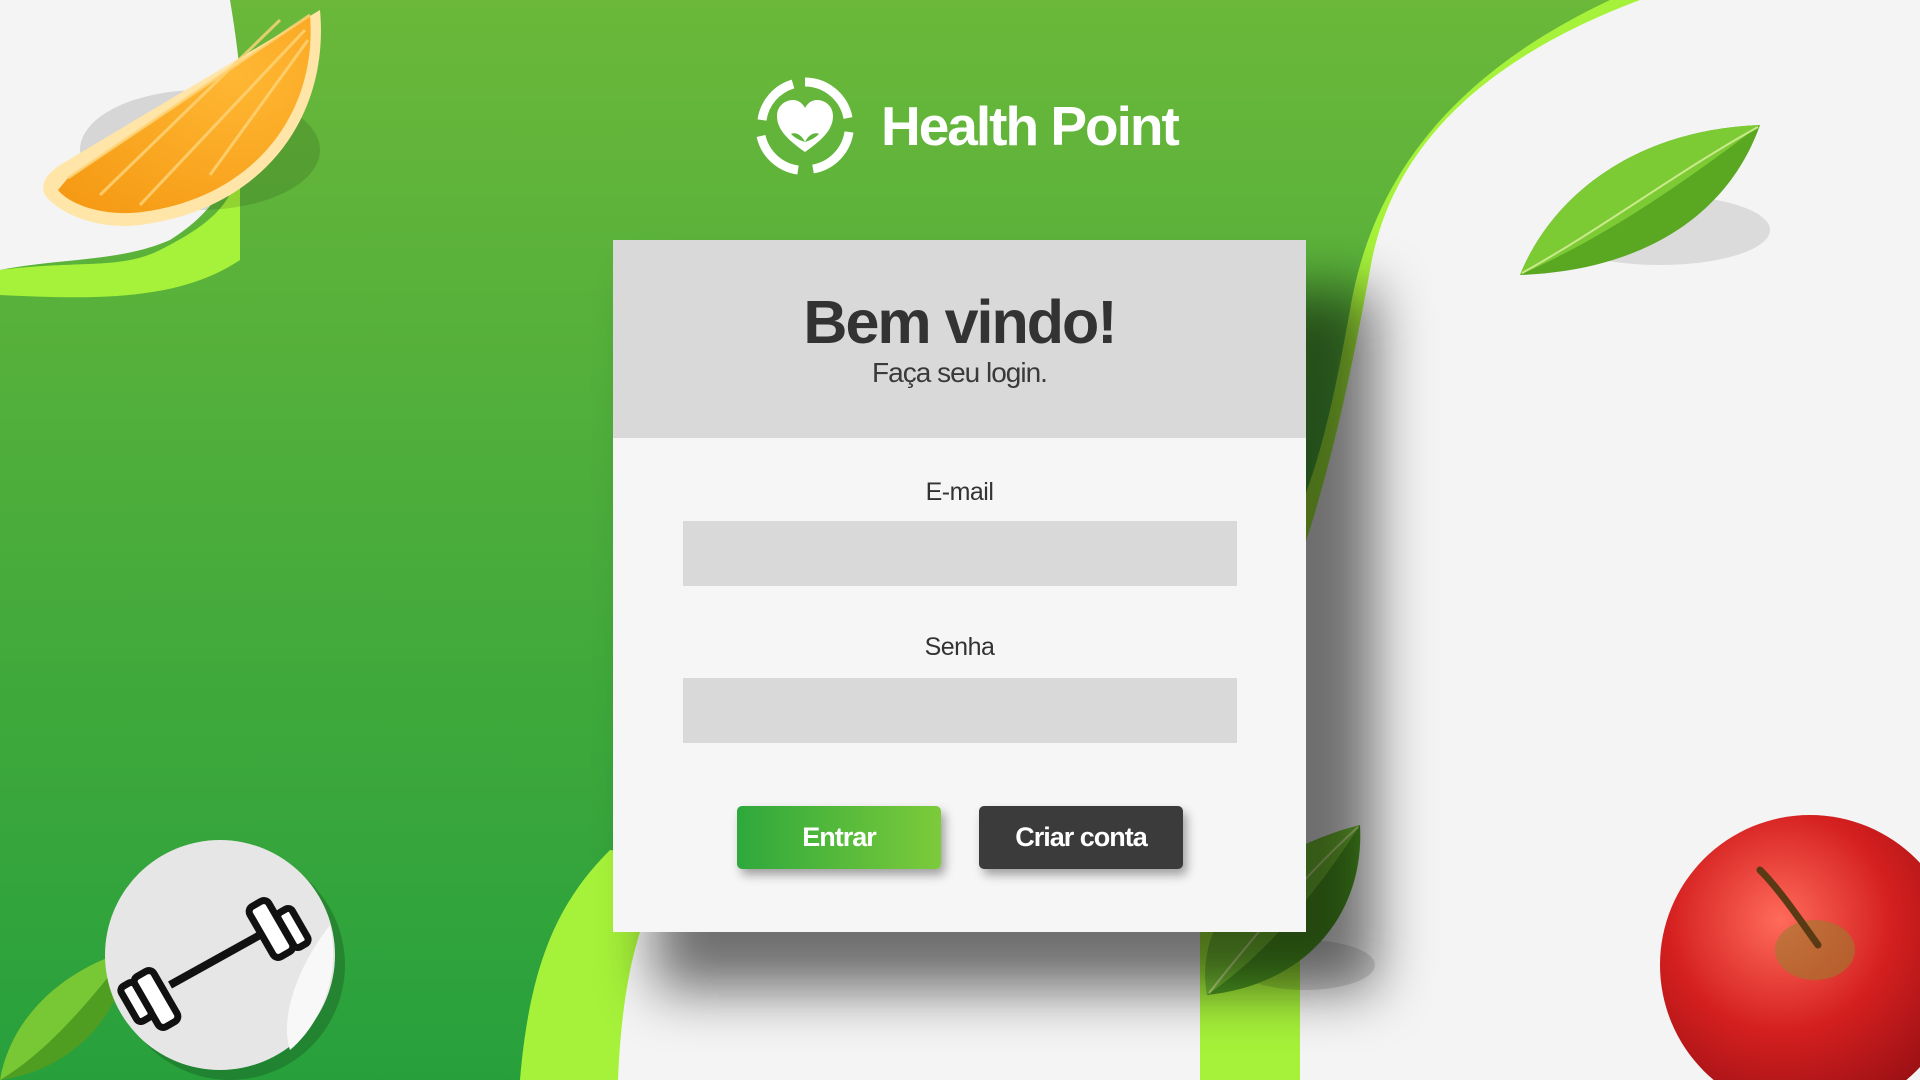  Describe the element at coordinates (960, 322) in the screenshot. I see `page-title: Bem vindo!` at that location.